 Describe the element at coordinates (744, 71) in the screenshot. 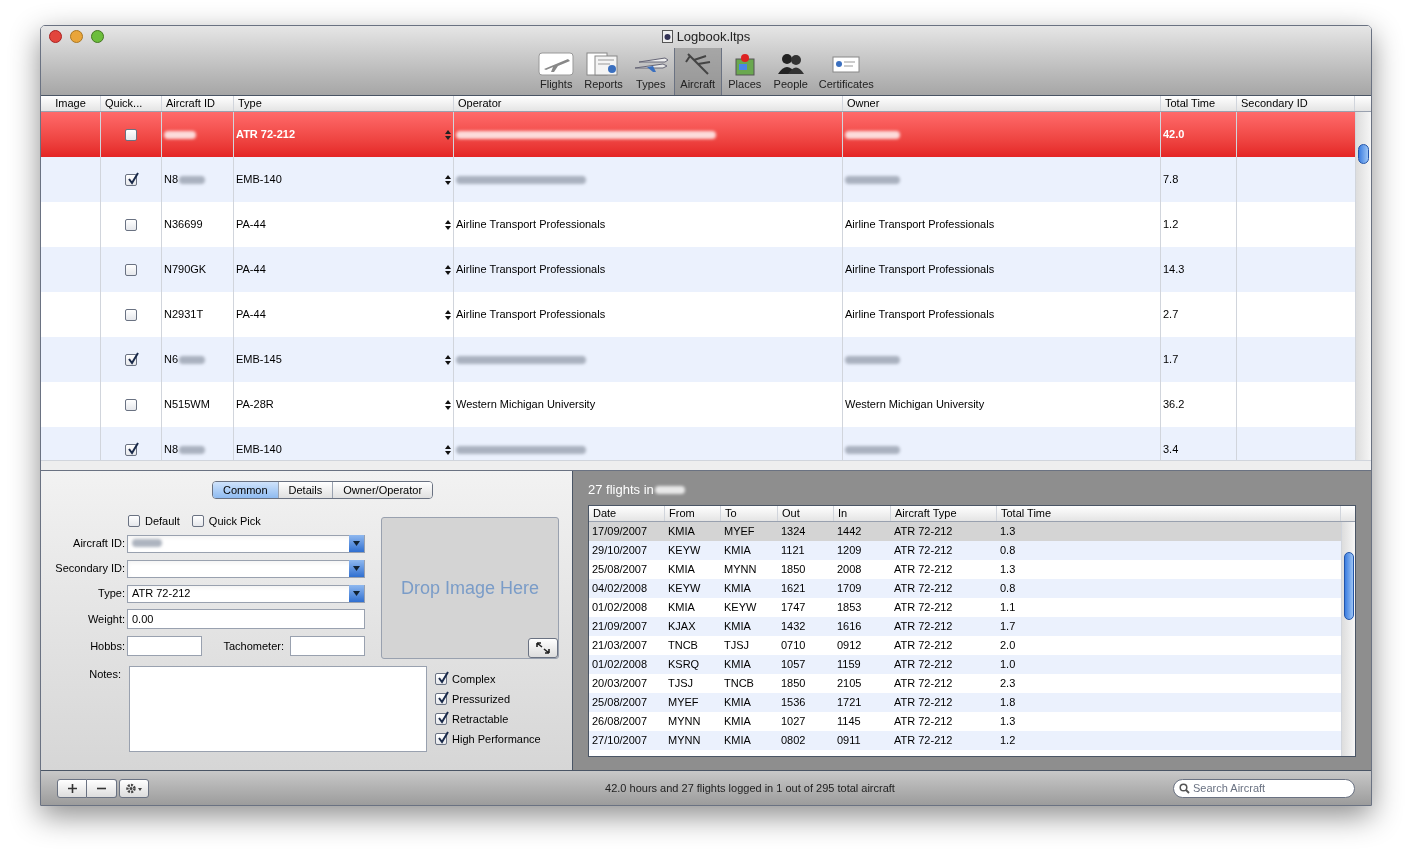

I see `toolbar-button: Places` at that location.